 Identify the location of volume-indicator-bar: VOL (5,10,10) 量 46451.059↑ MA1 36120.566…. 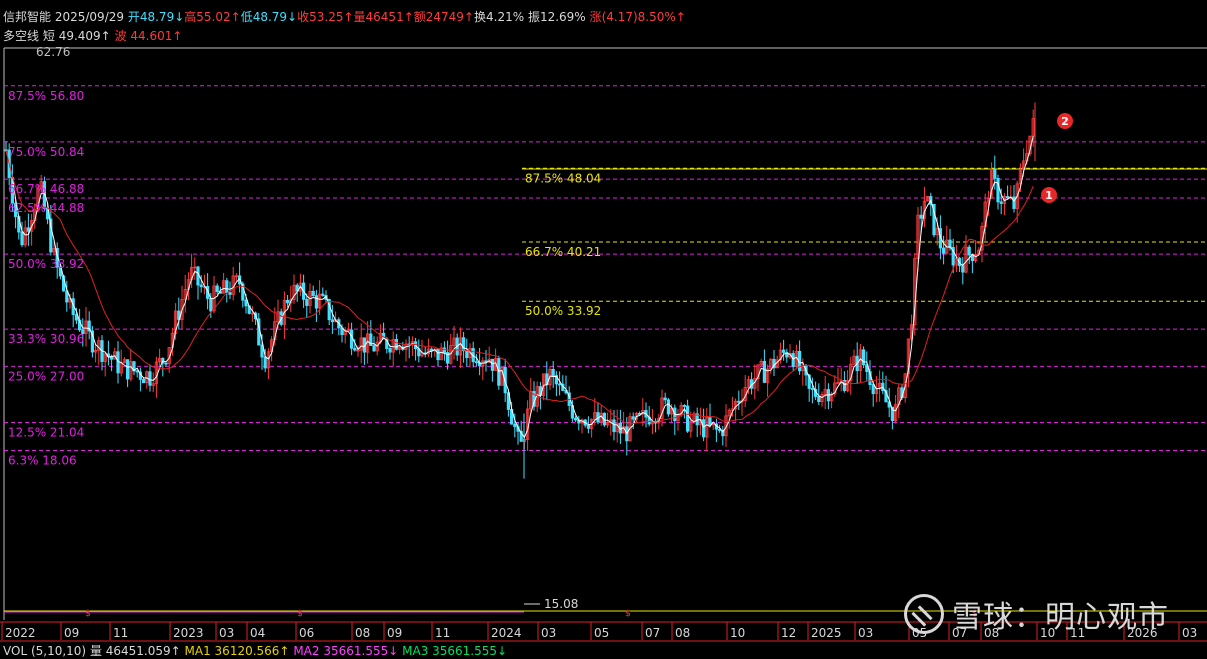
(255, 650).